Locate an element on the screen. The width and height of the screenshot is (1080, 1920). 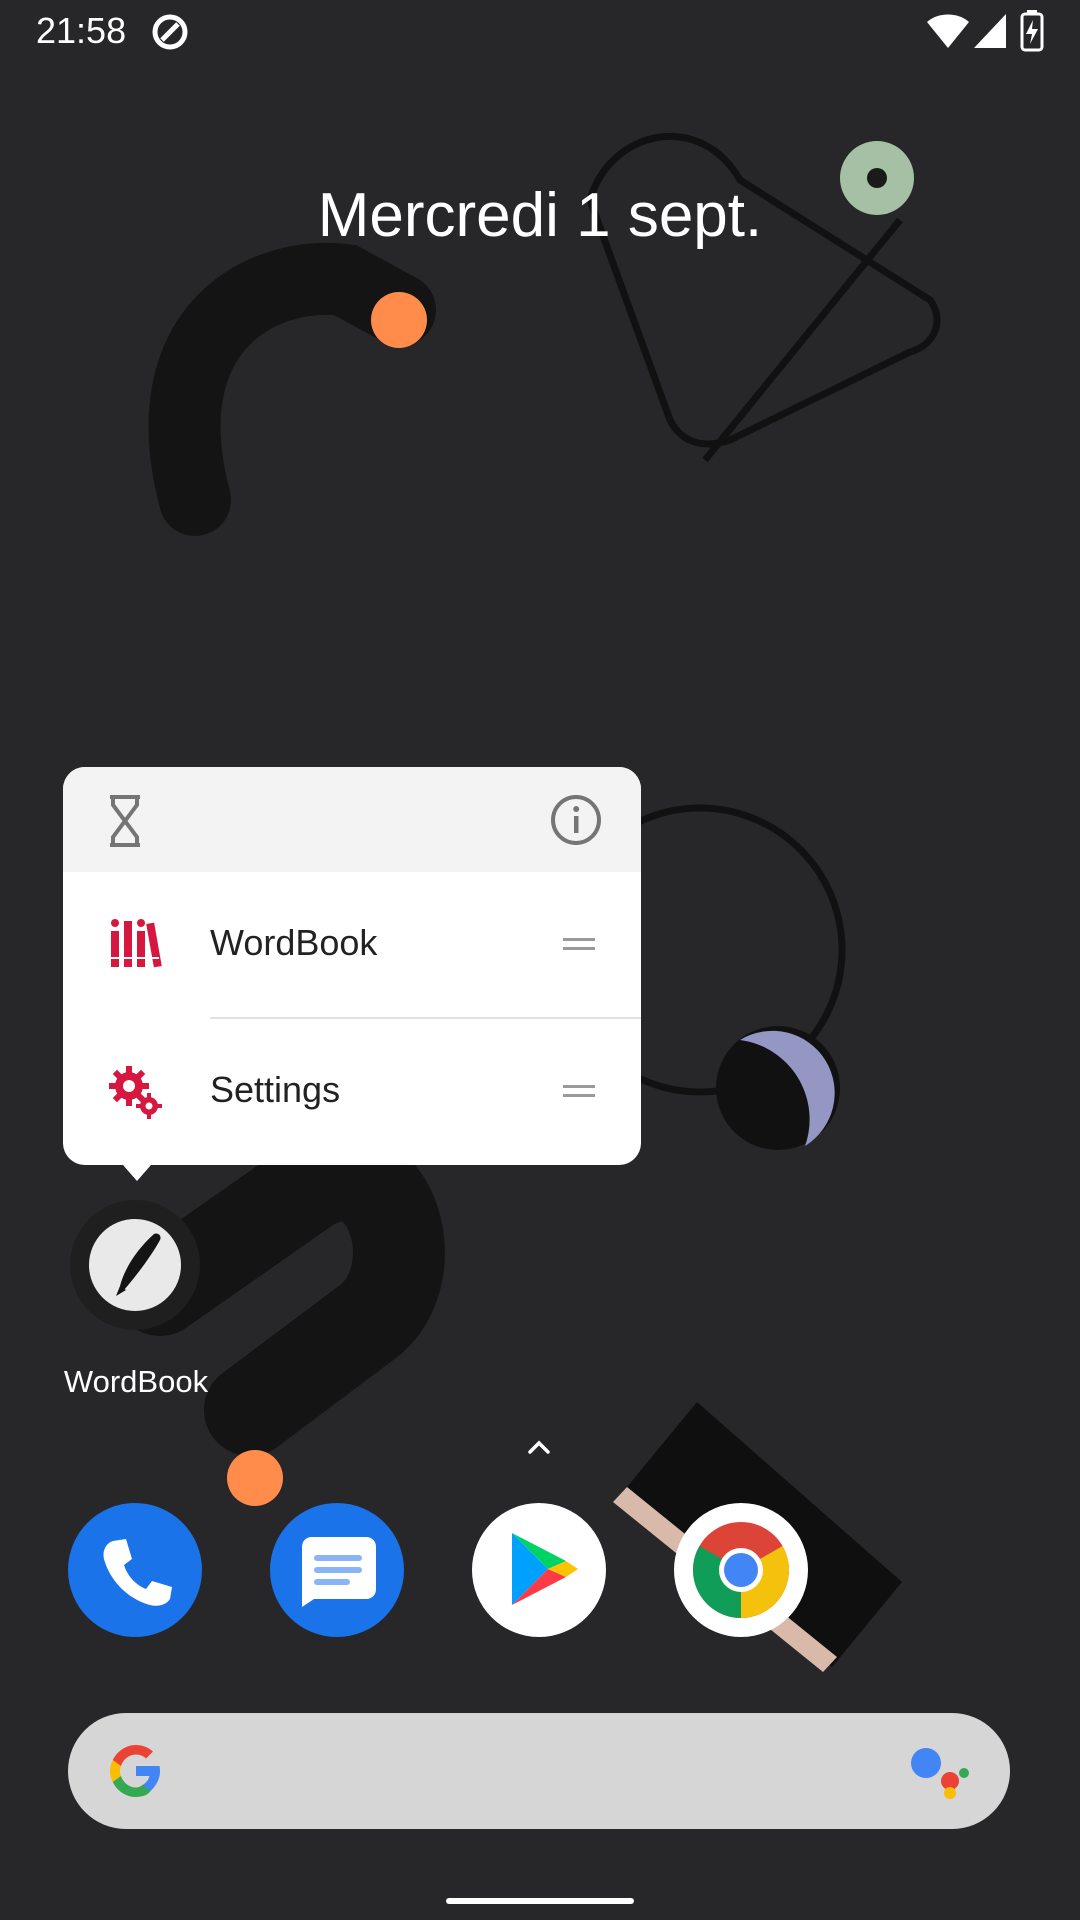
app-shortcut-popup: WordBook Settings is located at coordinates (352, 974).